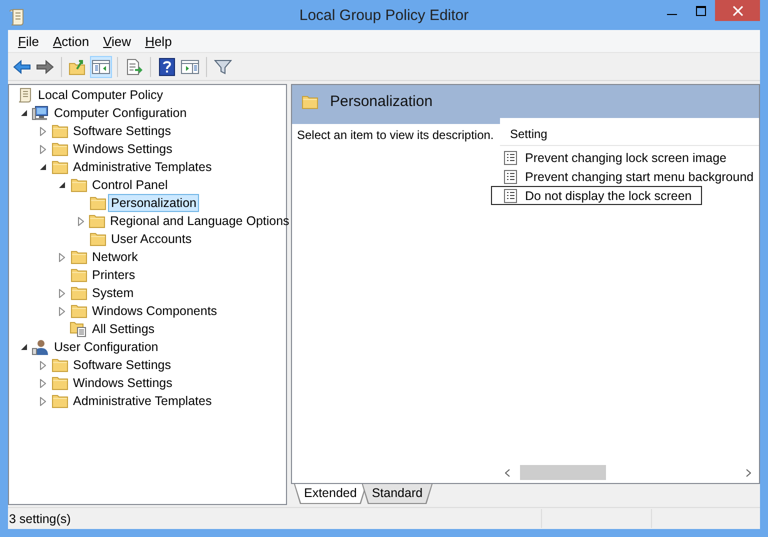 This screenshot has width=768, height=537. What do you see at coordinates (608, 196) in the screenshot?
I see `setting-name: Do not display the lock screen` at bounding box center [608, 196].